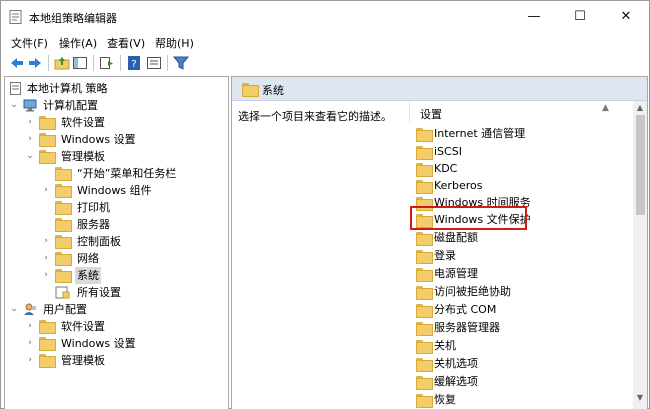  I want to click on policy-document-icon, so click(15, 88).